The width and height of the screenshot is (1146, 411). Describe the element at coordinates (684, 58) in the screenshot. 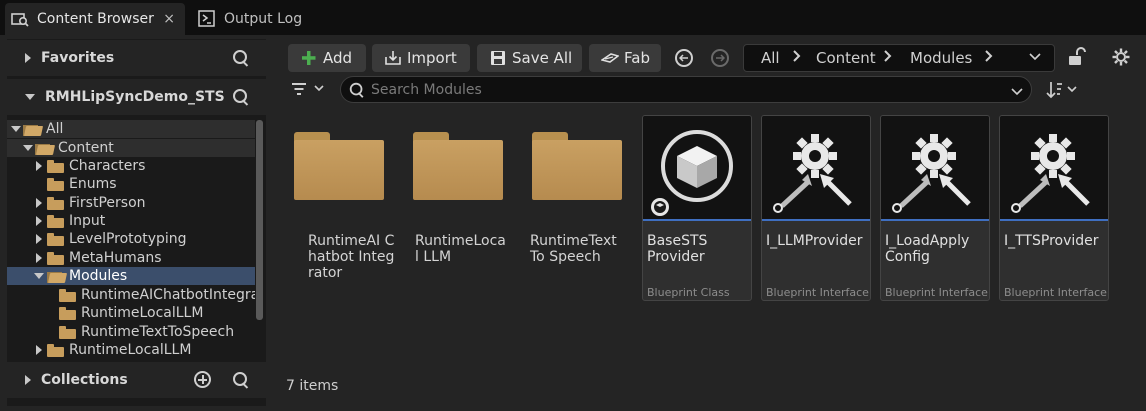

I see `back-button` at that location.